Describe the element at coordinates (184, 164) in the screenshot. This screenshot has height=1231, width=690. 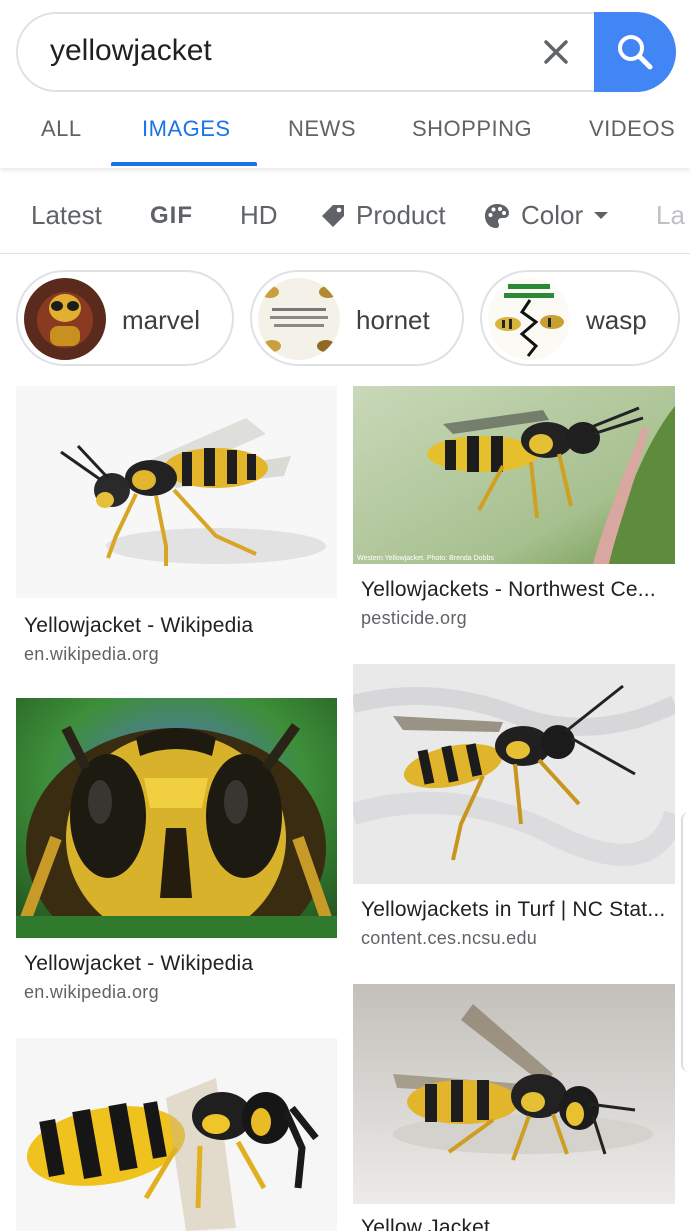
I see `active-tab-indicator` at that location.